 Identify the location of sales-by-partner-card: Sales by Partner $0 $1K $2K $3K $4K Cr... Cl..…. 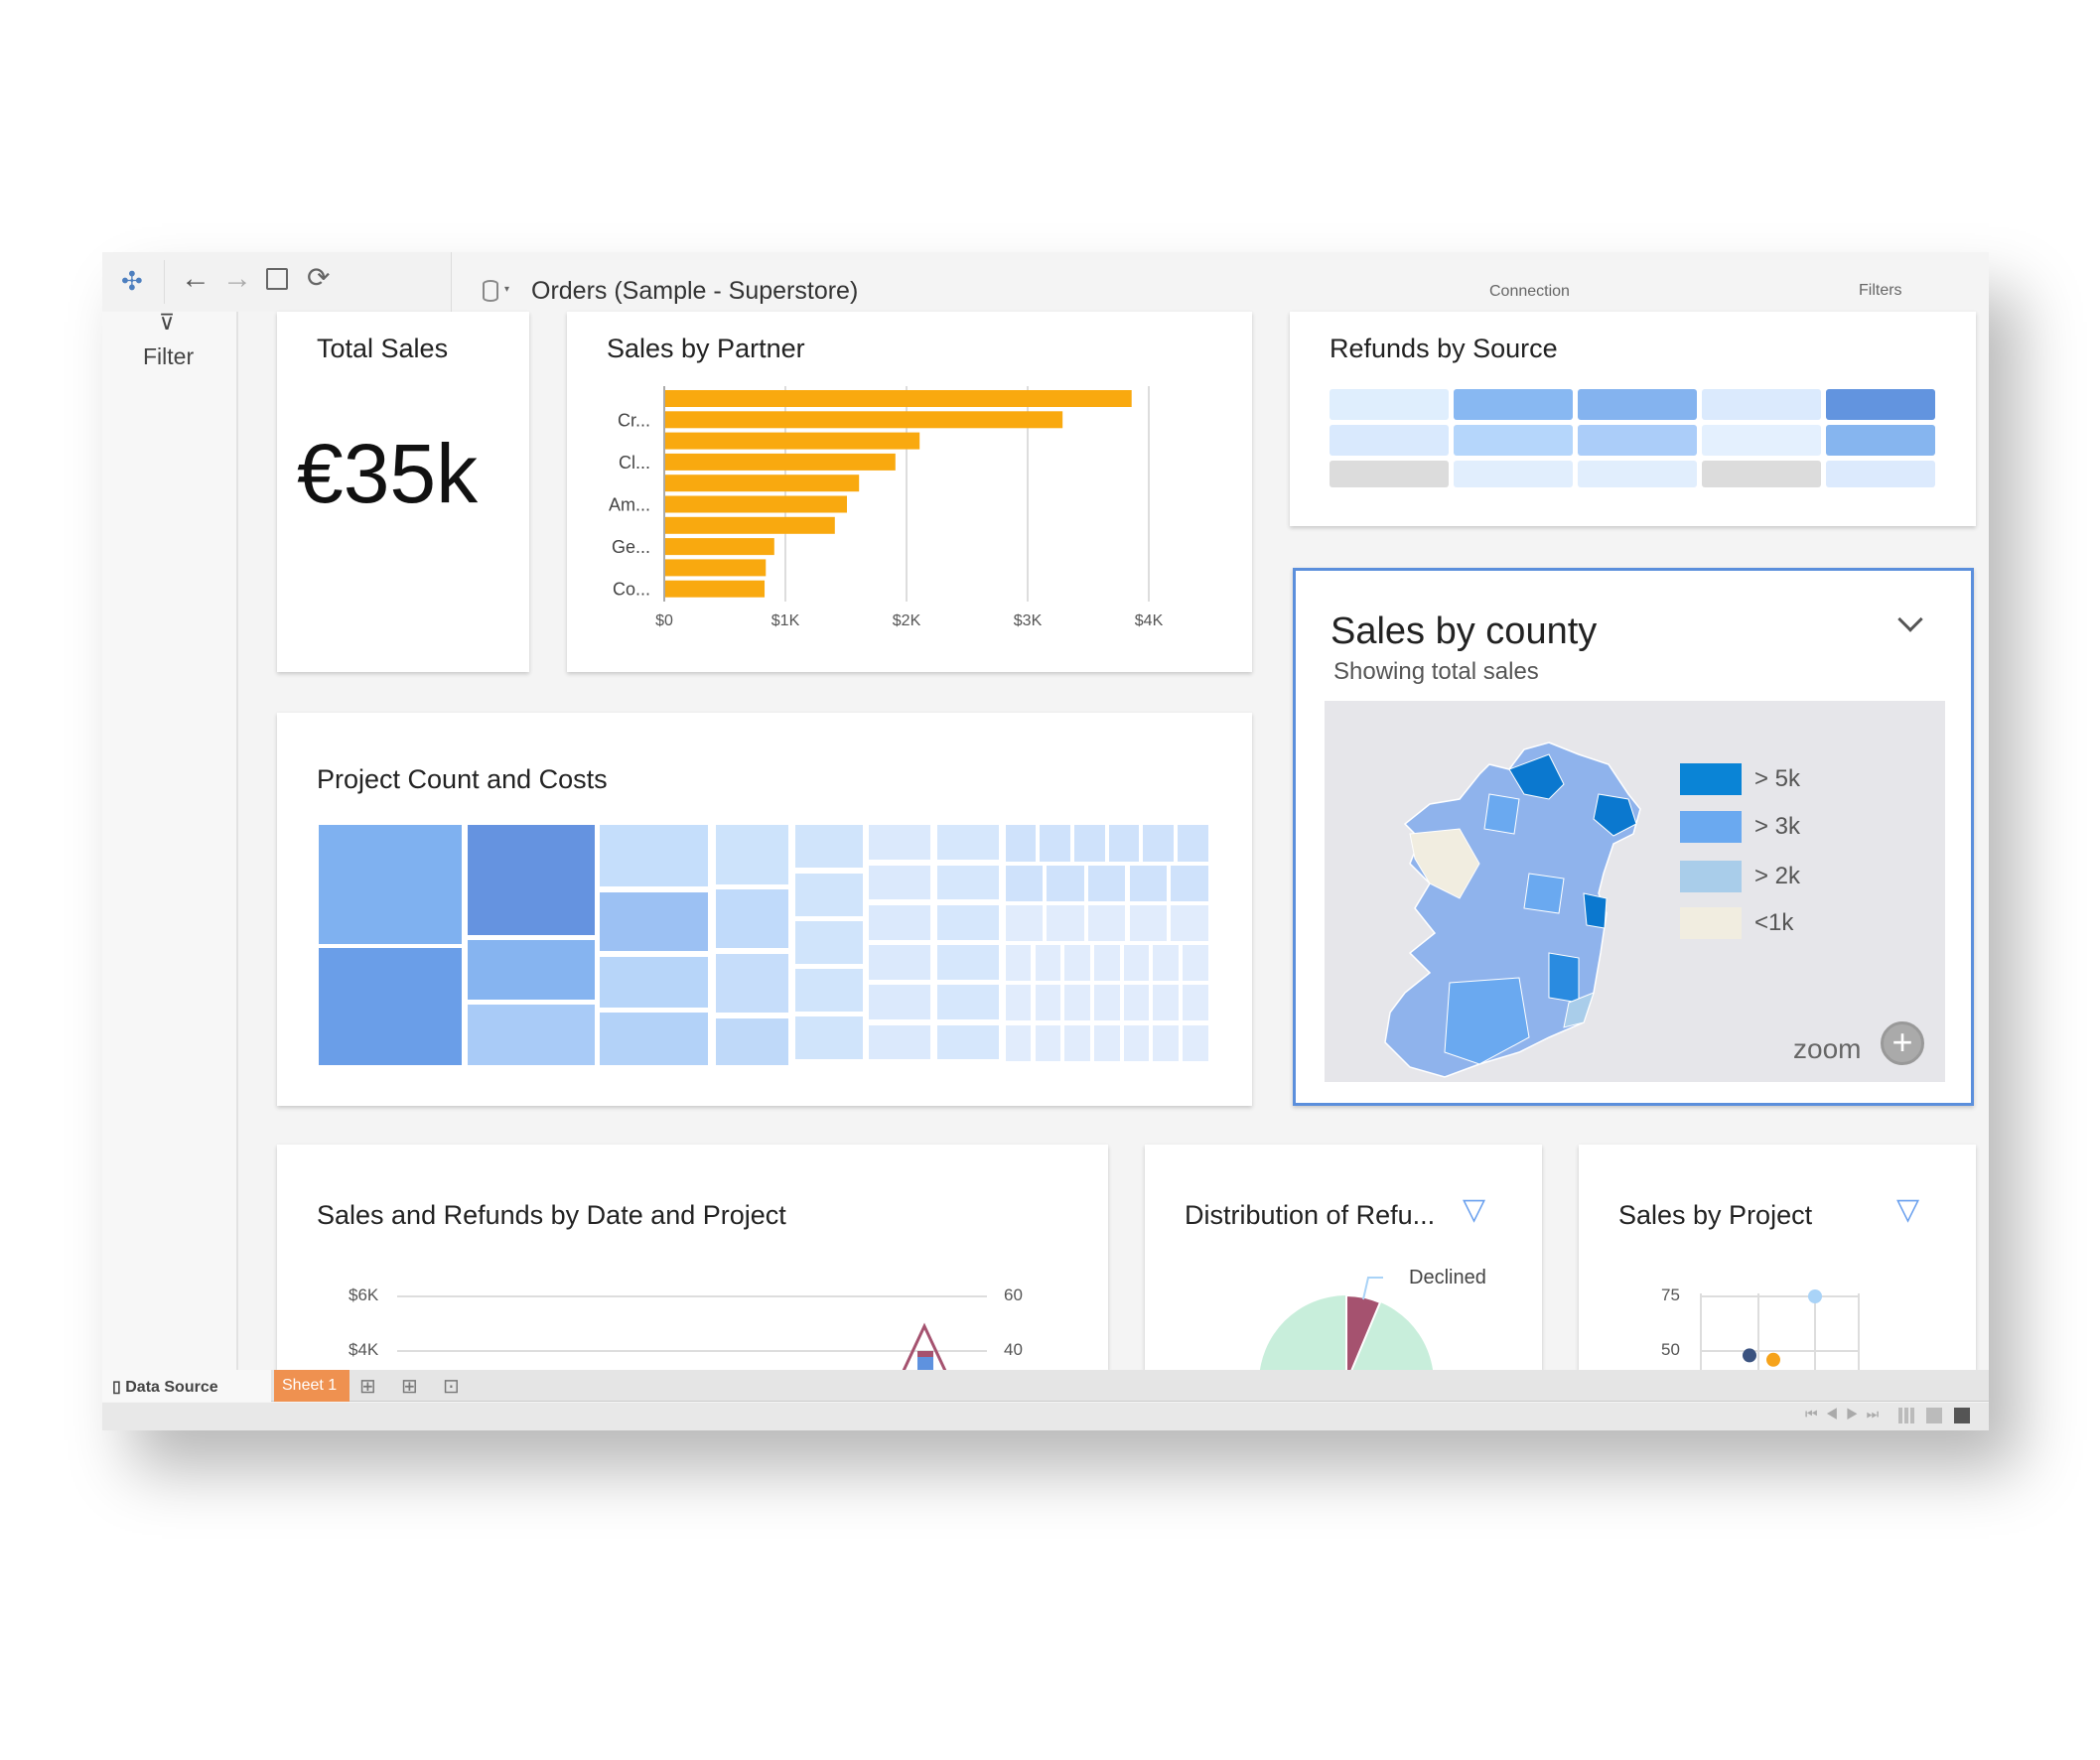
(909, 492).